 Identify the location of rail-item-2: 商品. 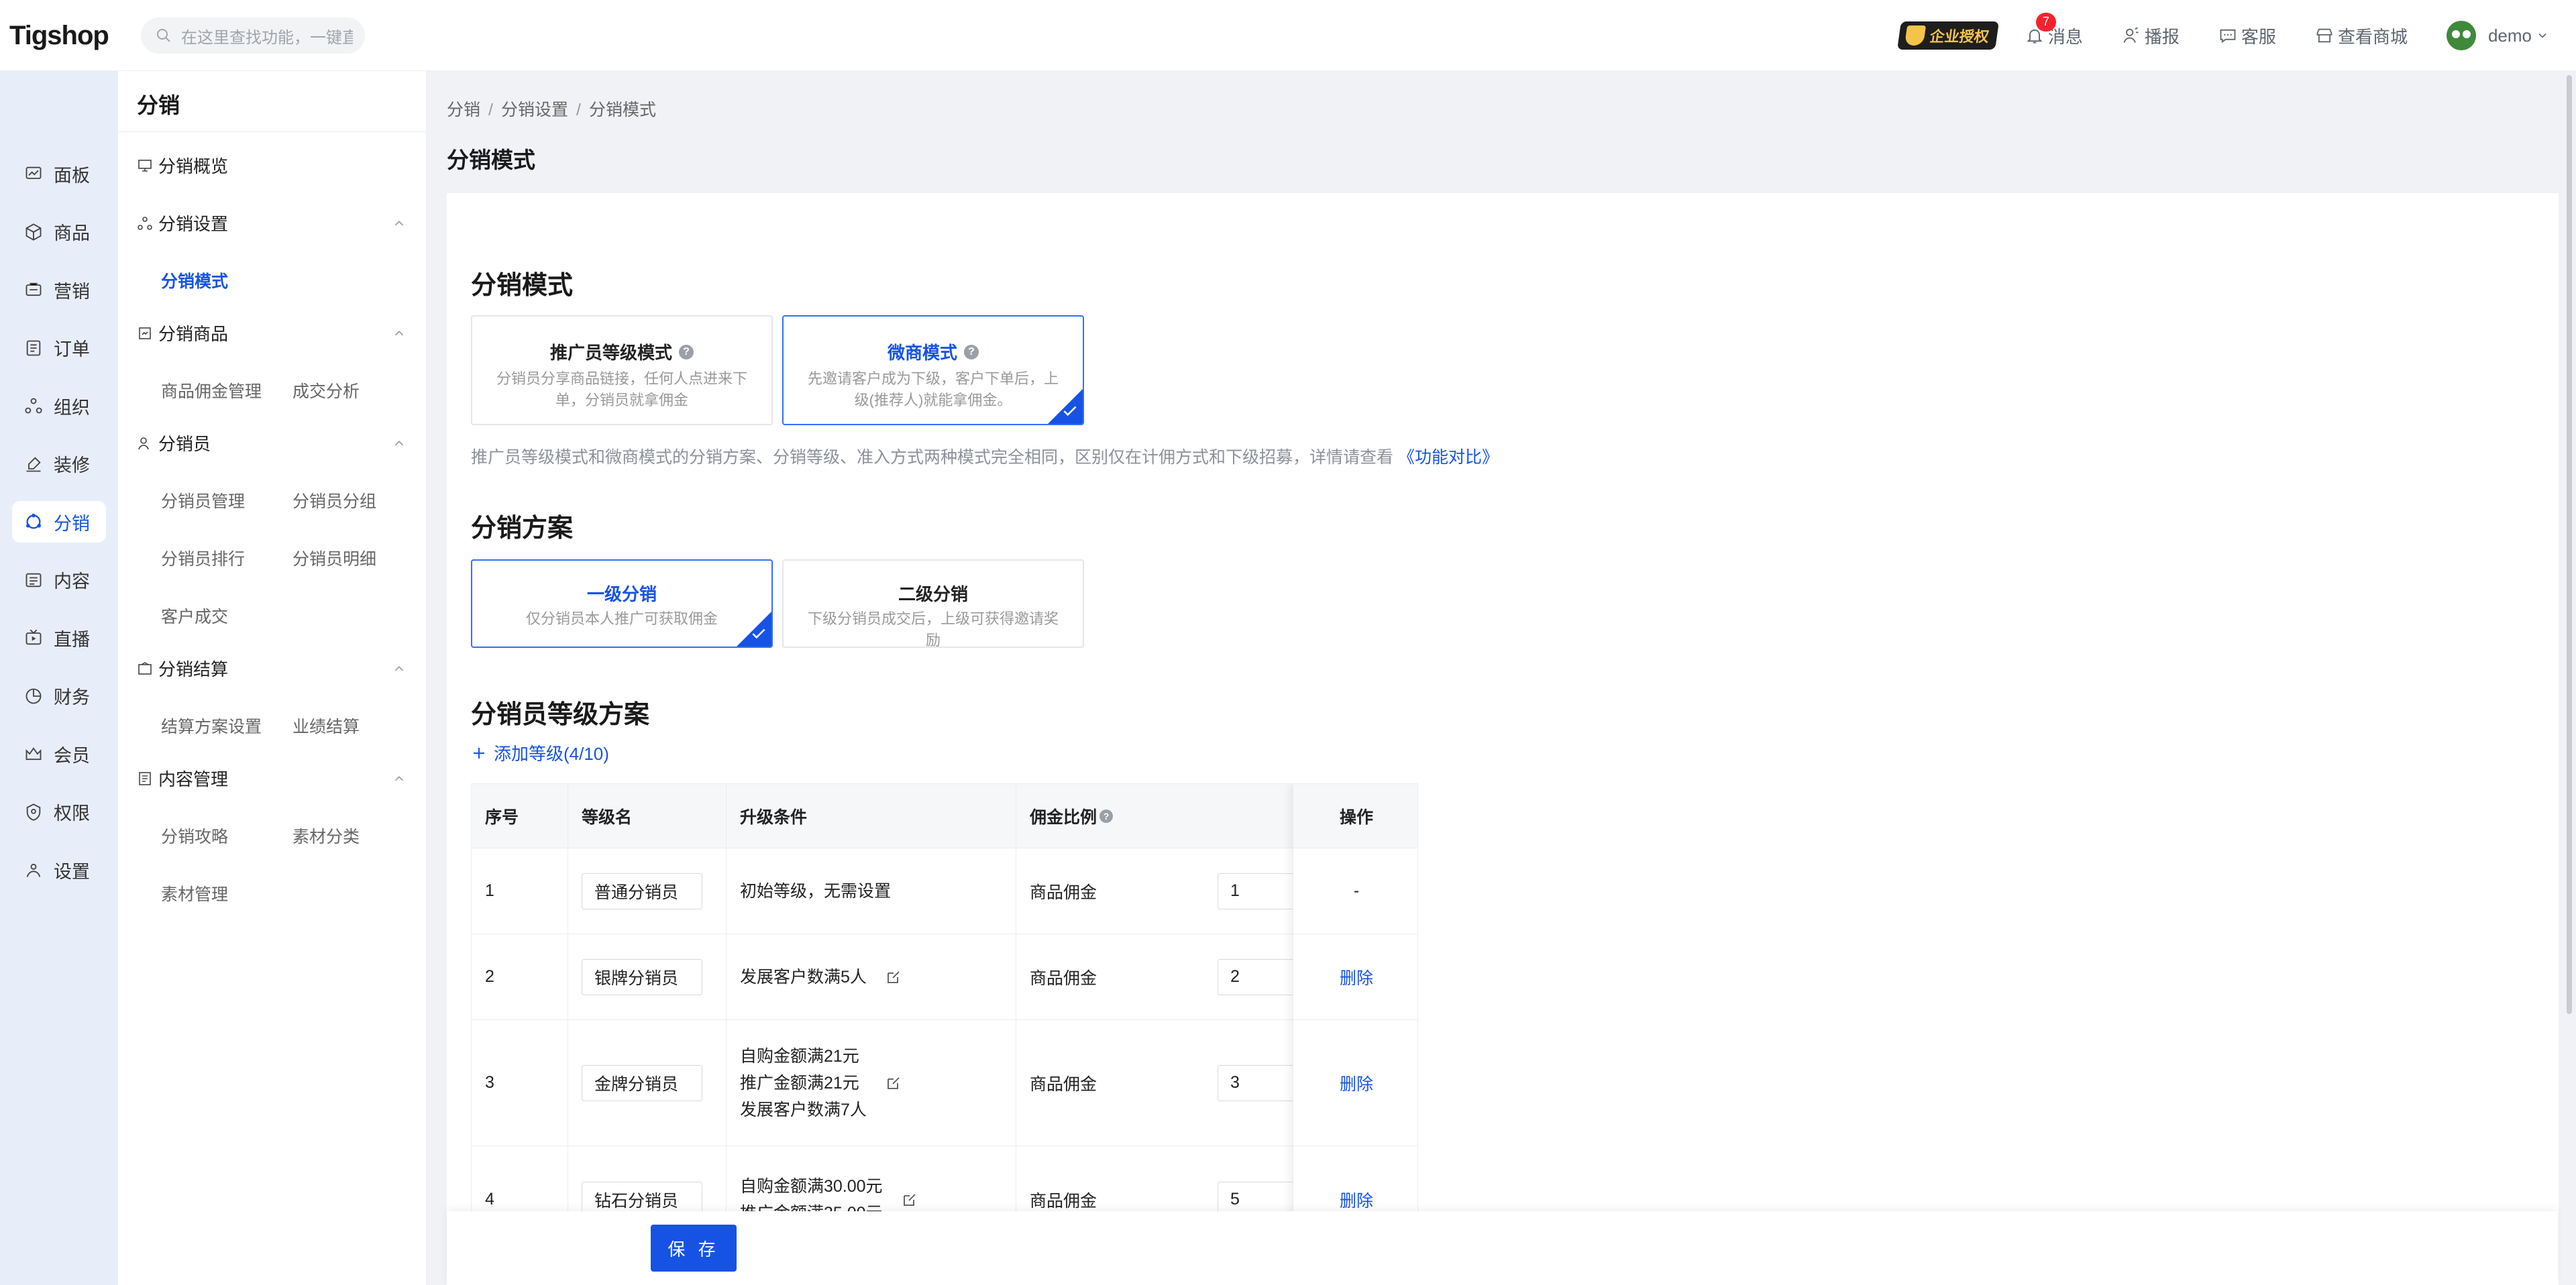
(59, 232).